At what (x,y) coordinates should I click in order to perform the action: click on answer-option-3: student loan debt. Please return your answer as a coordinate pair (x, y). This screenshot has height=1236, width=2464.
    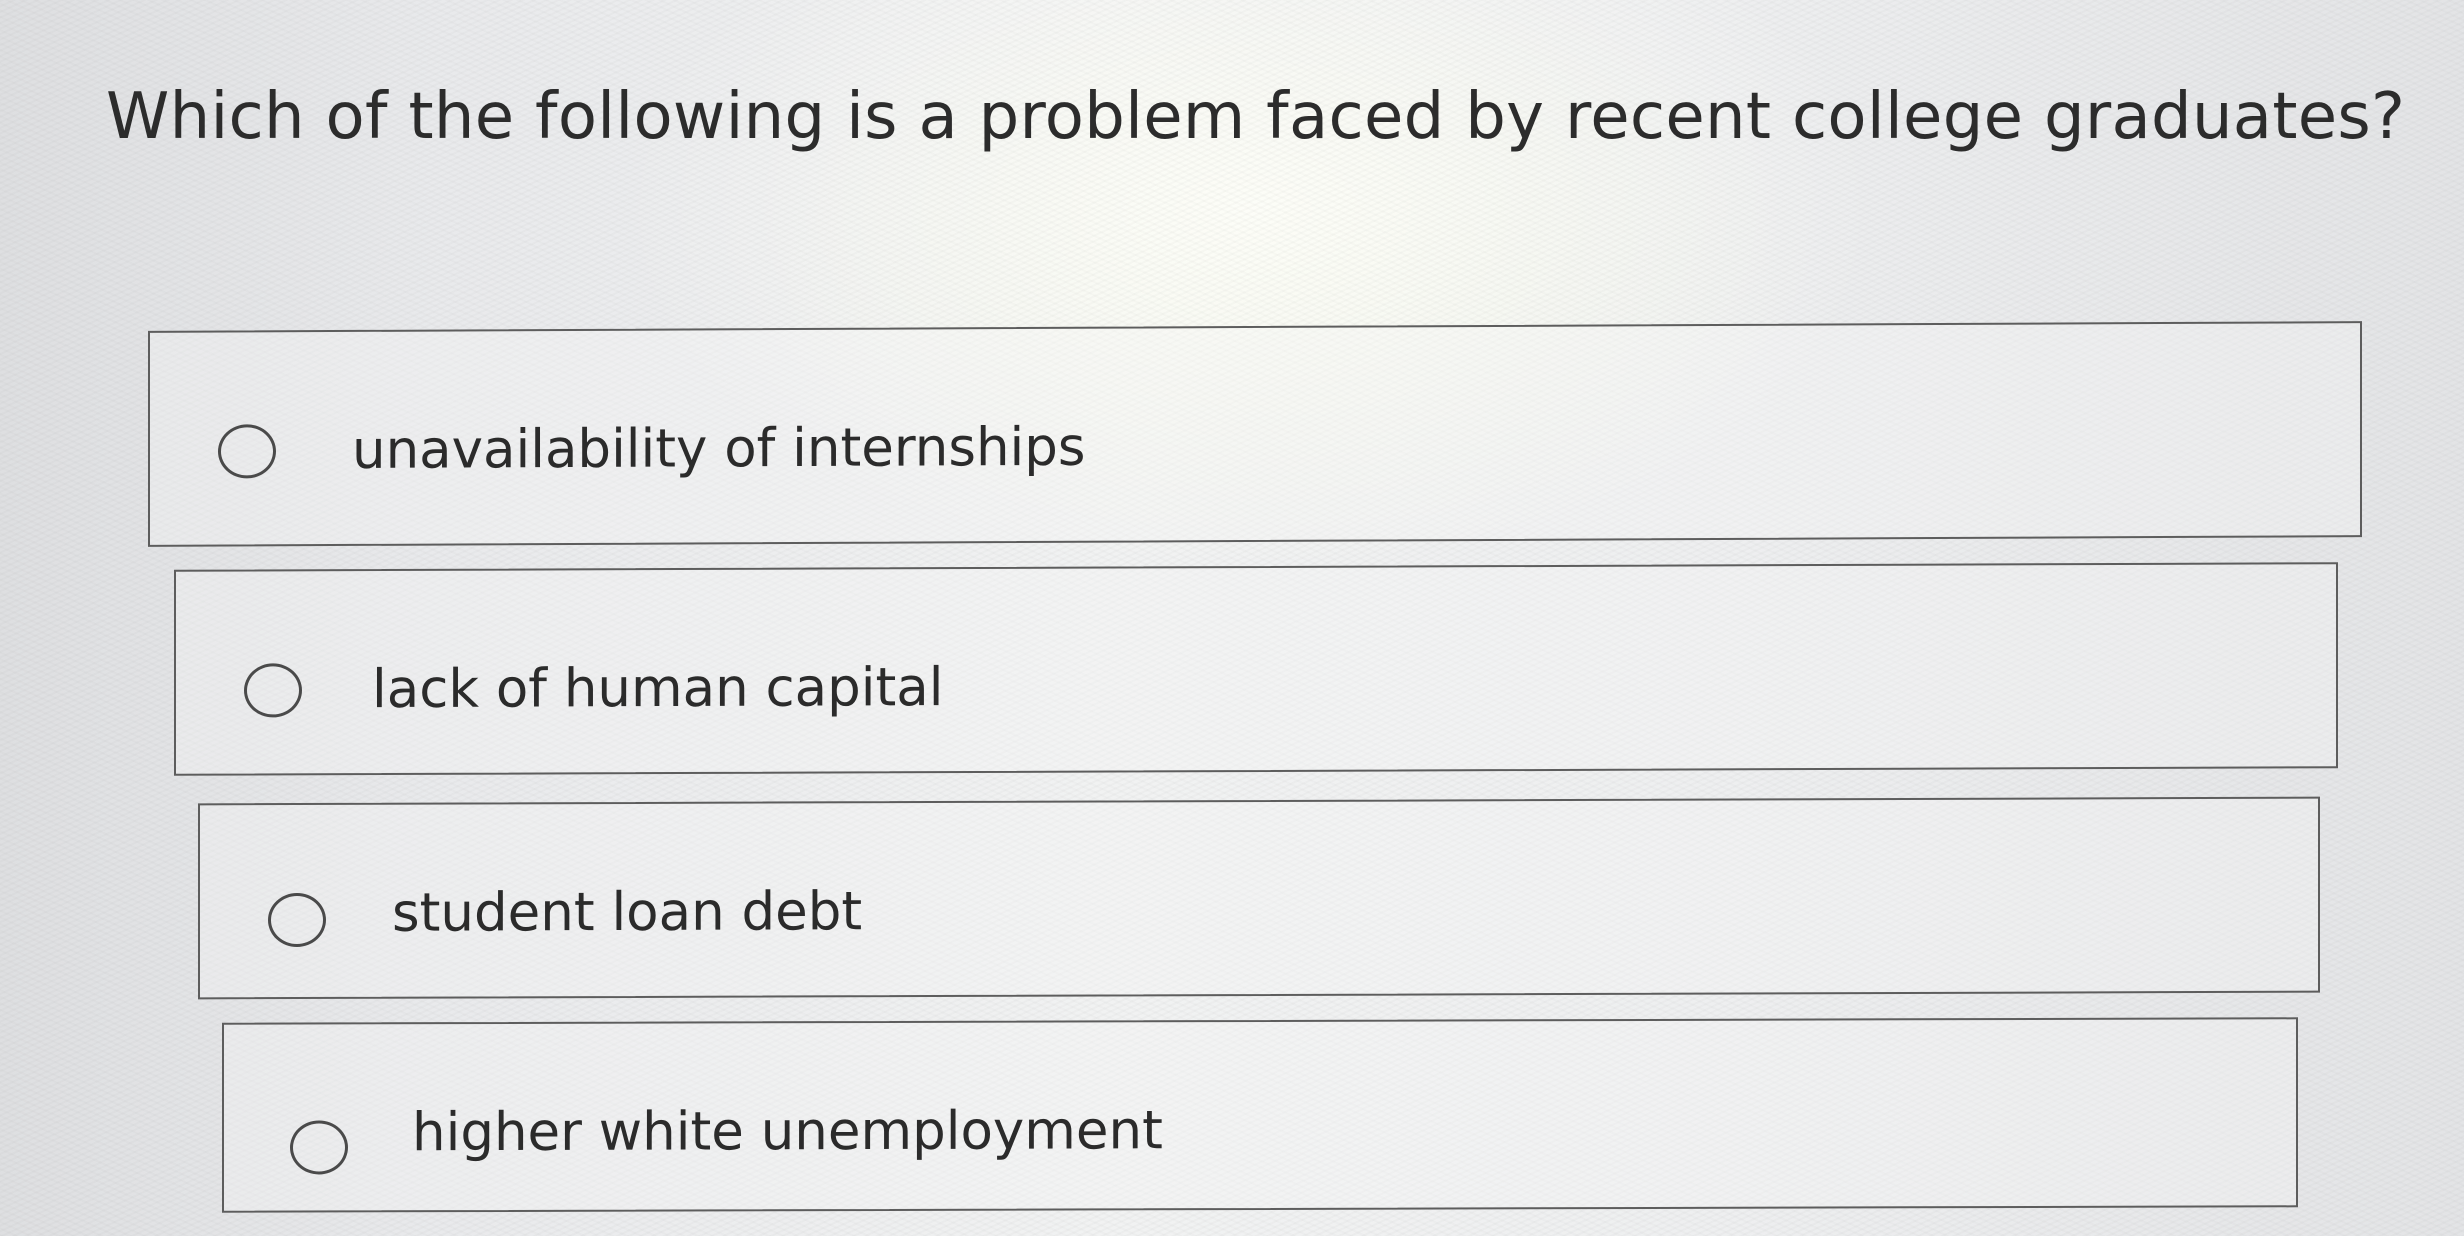
    Looking at the image, I should click on (1259, 898).